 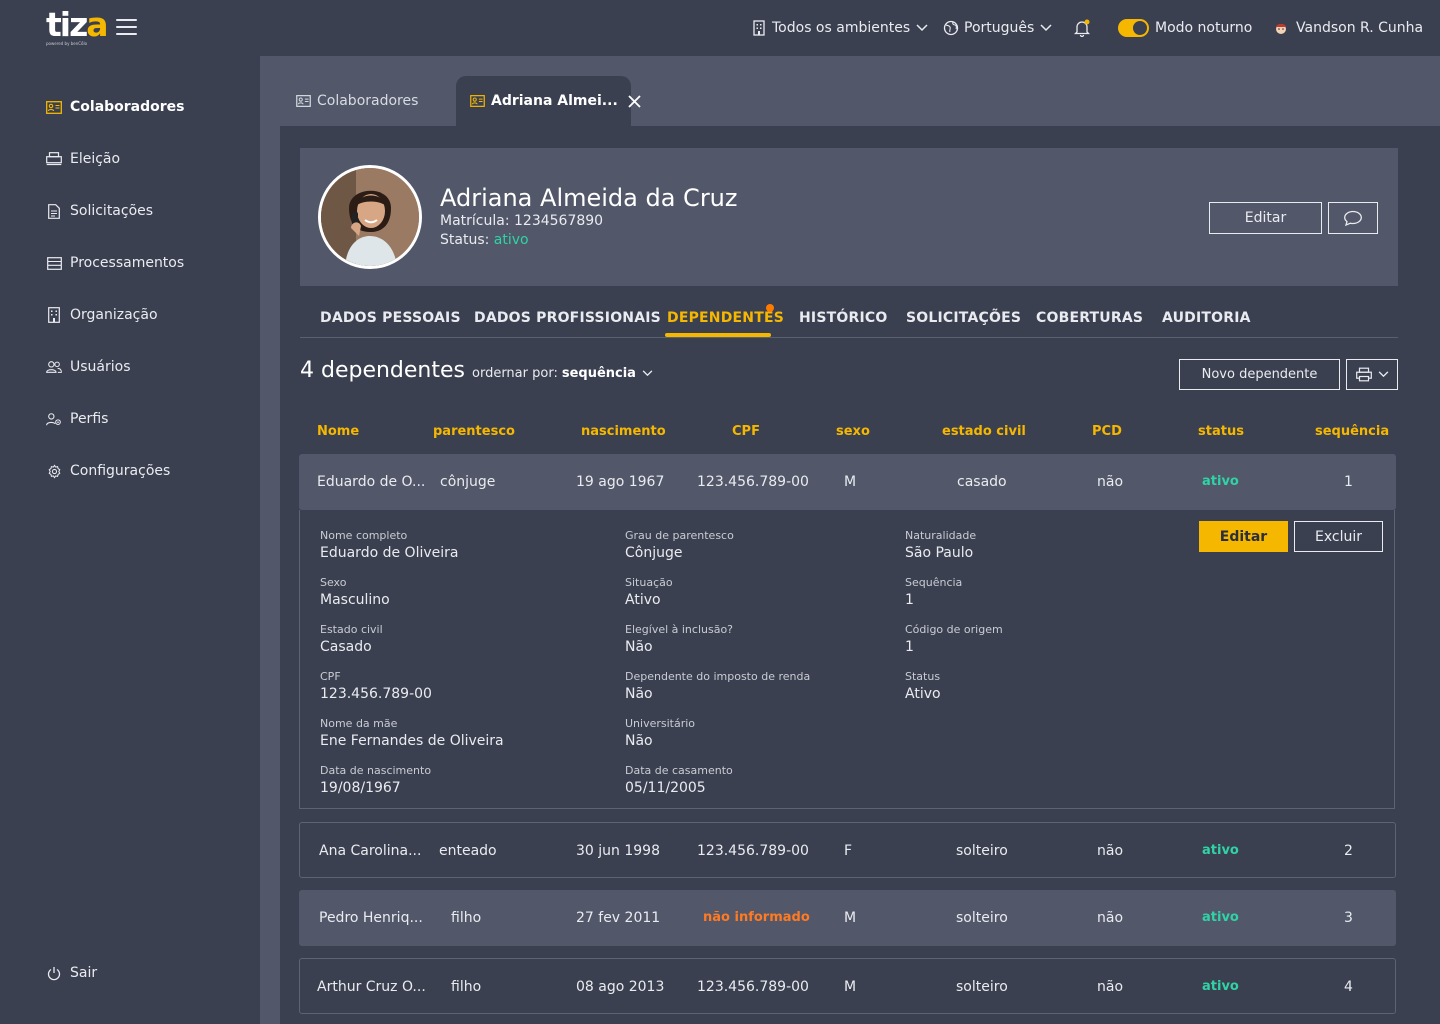 I want to click on registration-label: Matrícula:, so click(x=475, y=221).